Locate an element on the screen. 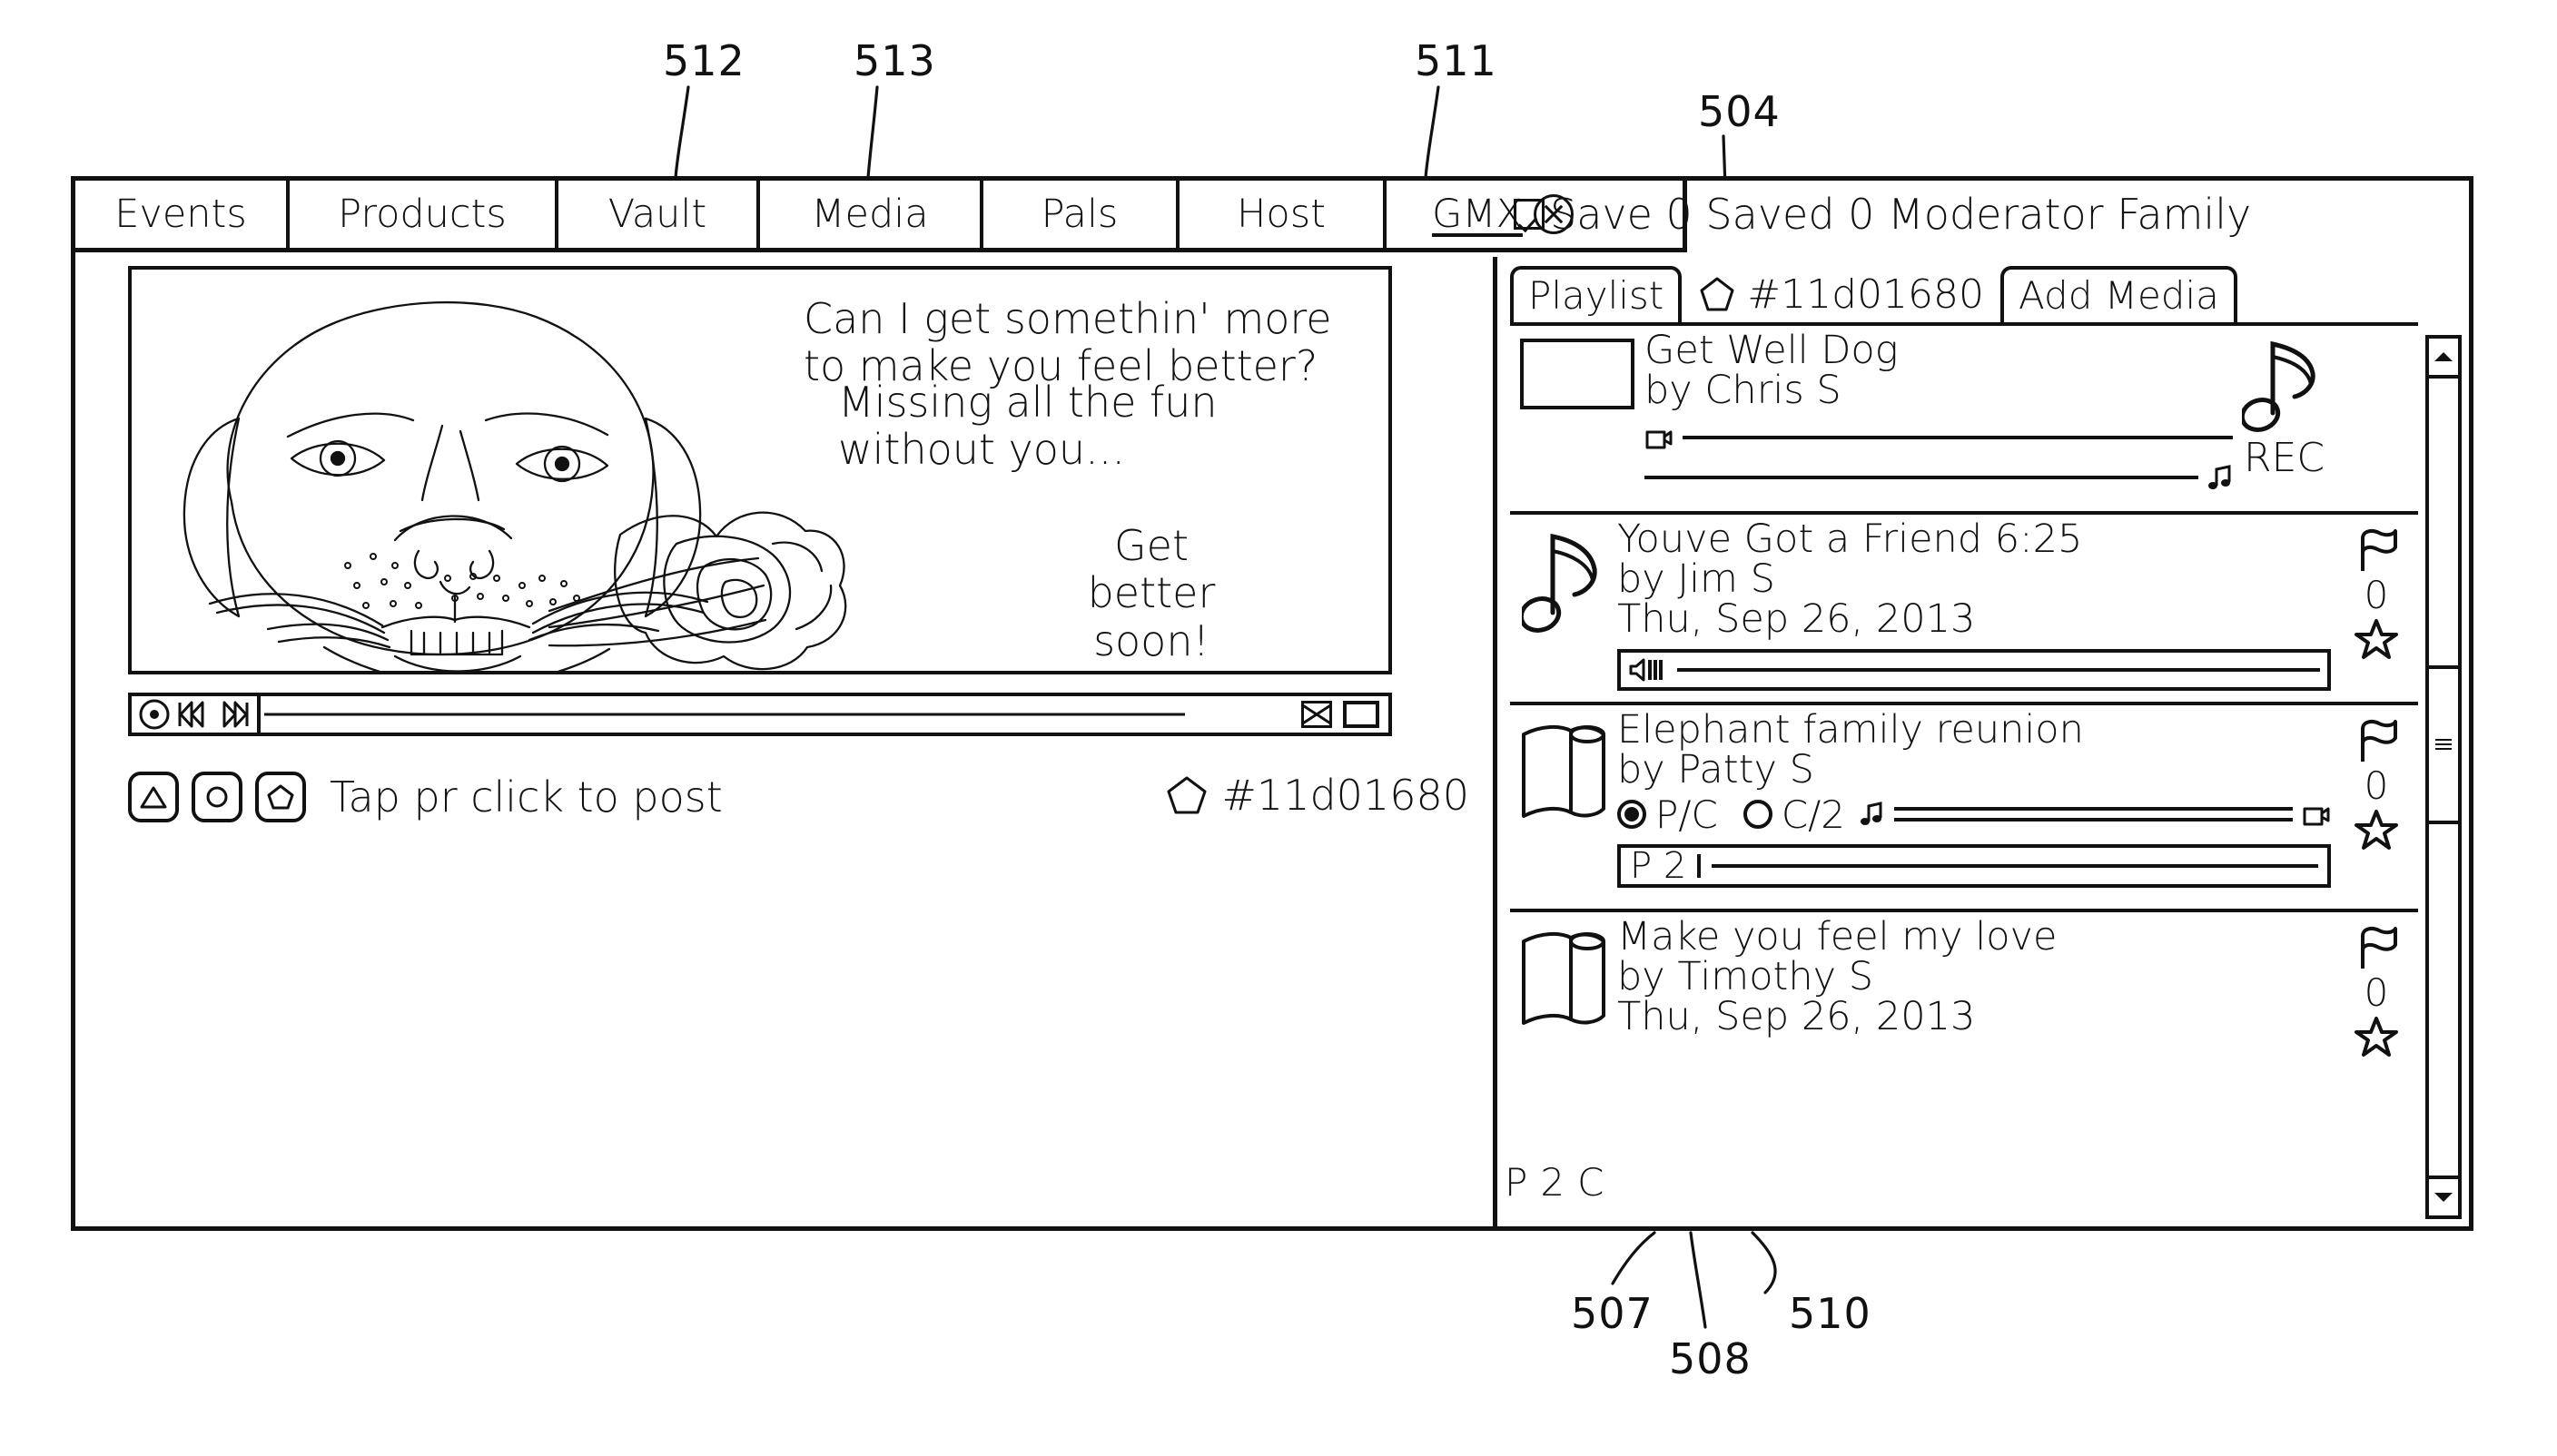  save-status-label: Save 0 Saved 0 Moderator Family is located at coordinates (1901, 214).